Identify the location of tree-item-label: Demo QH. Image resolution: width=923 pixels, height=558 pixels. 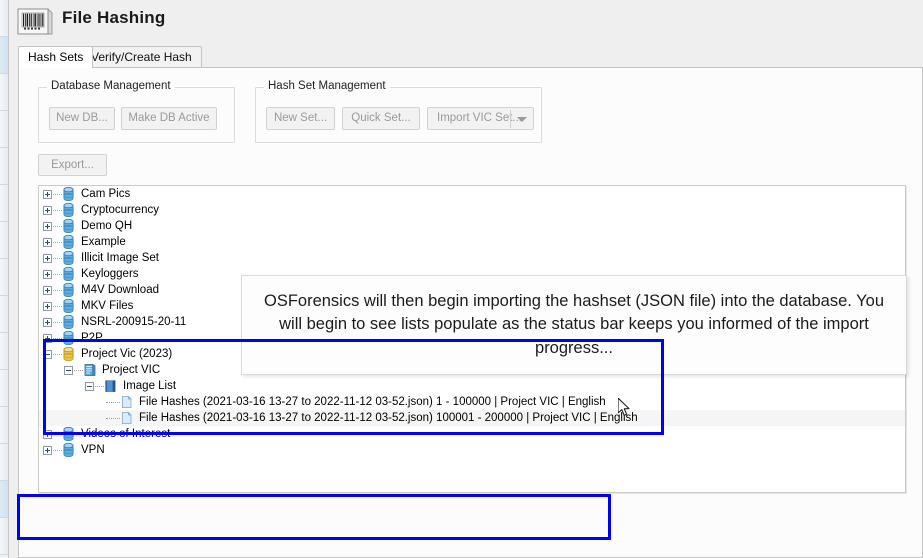
(107, 226).